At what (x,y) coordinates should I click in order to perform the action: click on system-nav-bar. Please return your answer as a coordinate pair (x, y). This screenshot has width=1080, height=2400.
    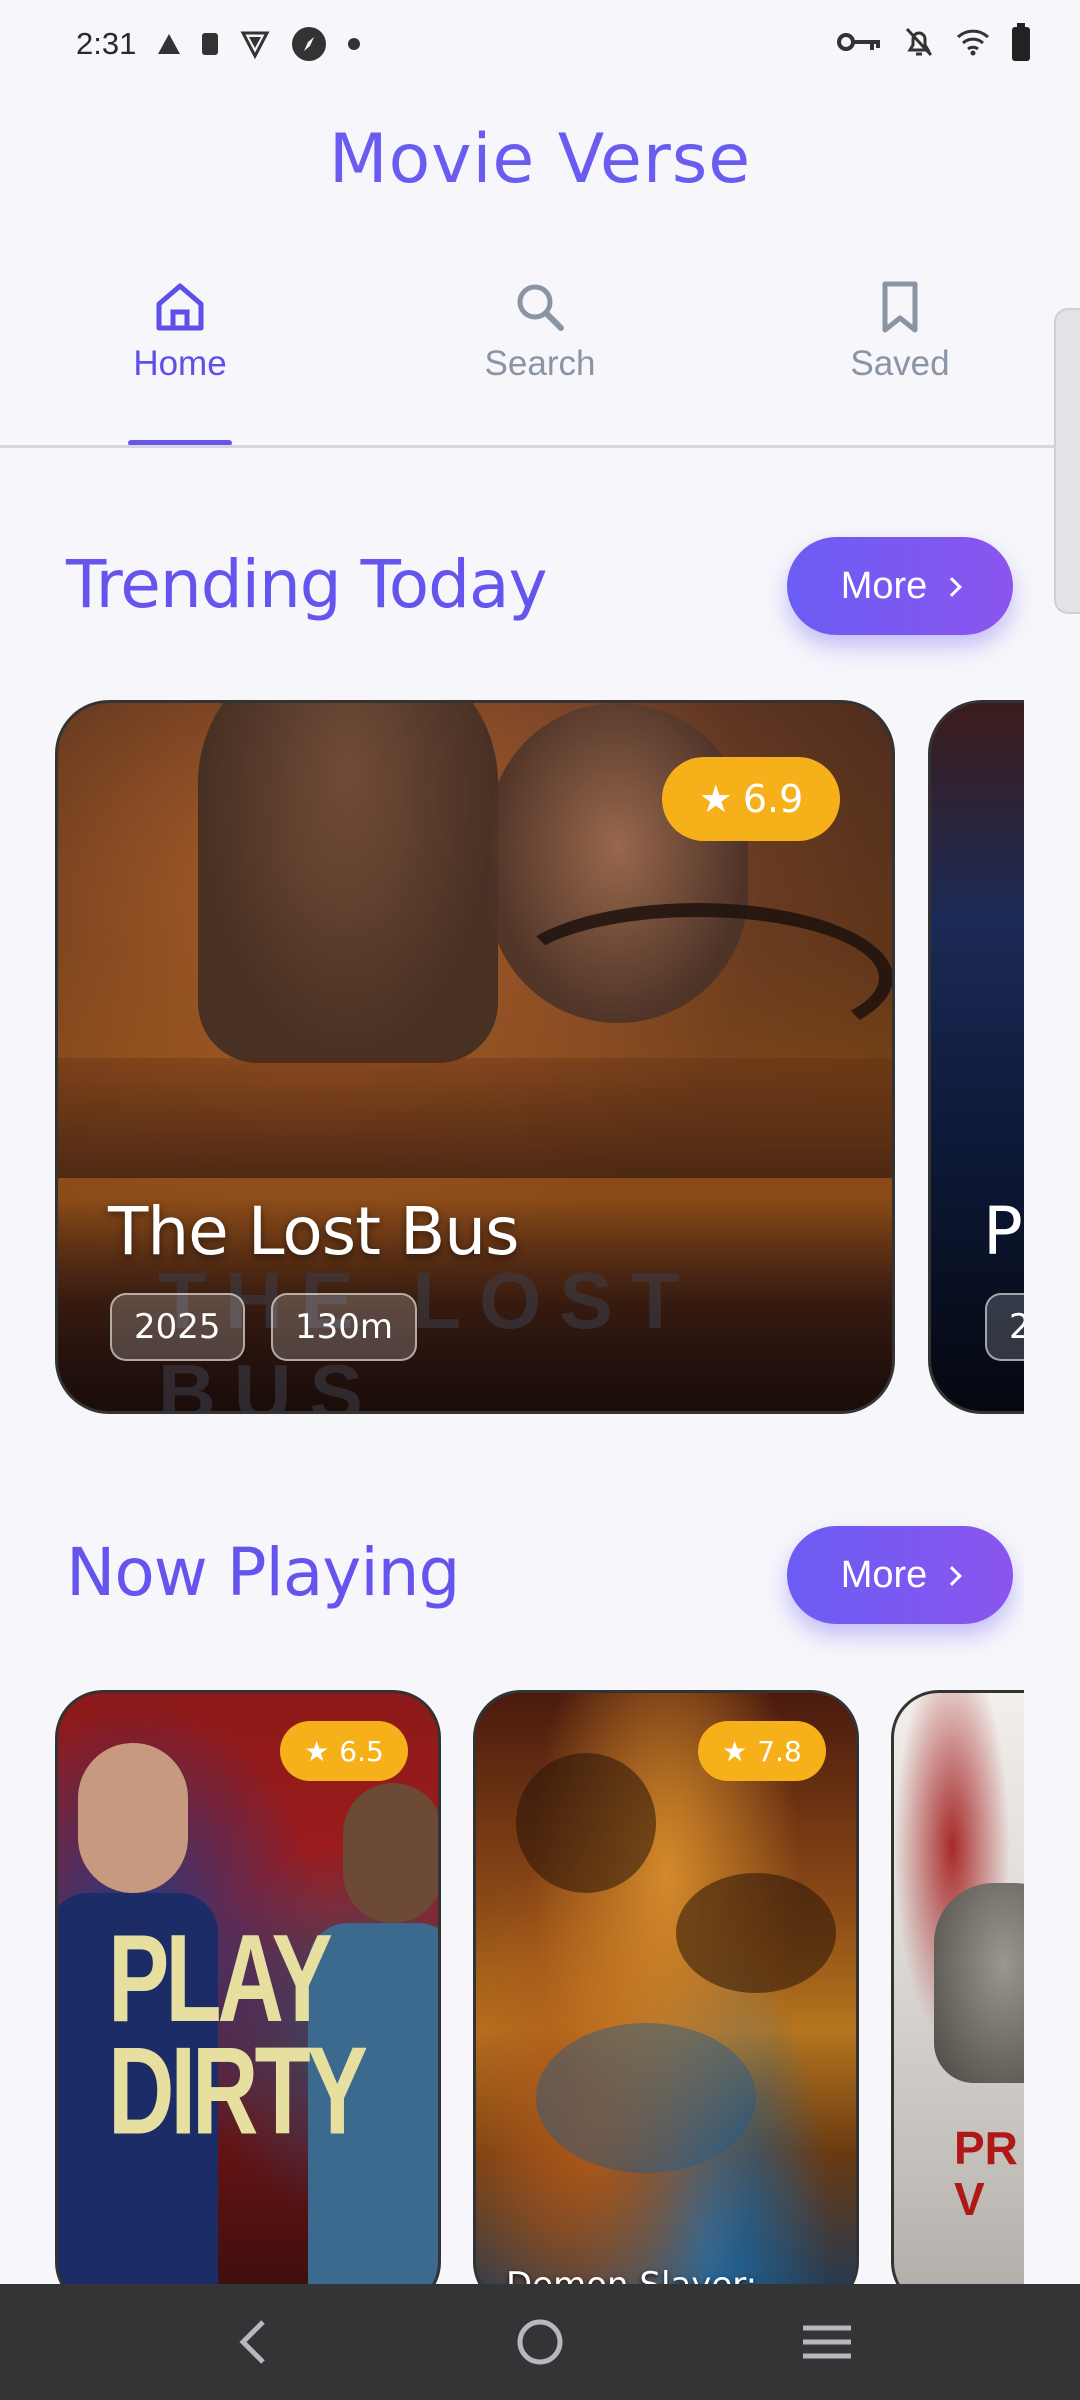
    Looking at the image, I should click on (540, 2342).